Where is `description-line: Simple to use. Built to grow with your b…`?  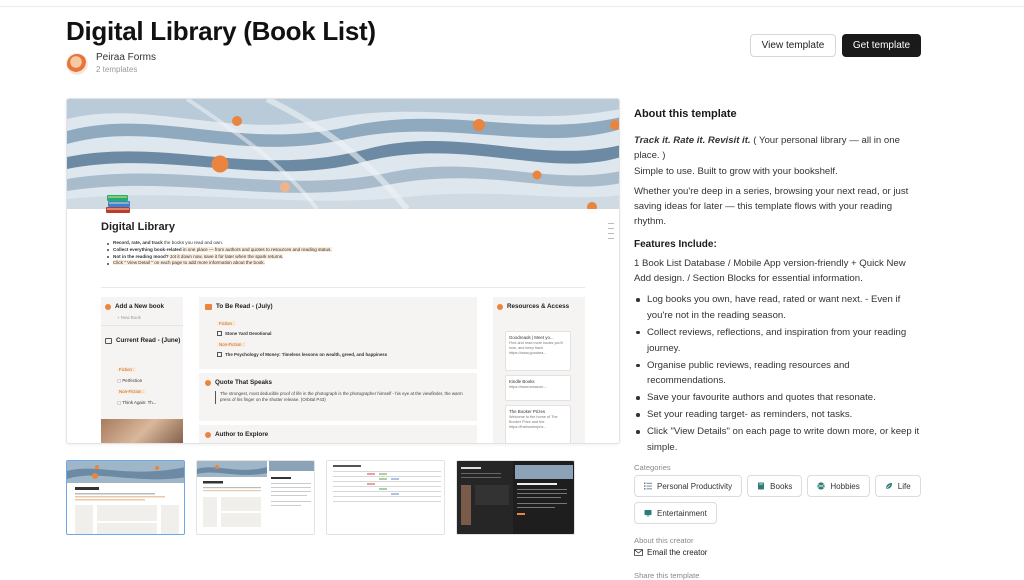 description-line: Simple to use. Built to grow with your b… is located at coordinates (736, 171).